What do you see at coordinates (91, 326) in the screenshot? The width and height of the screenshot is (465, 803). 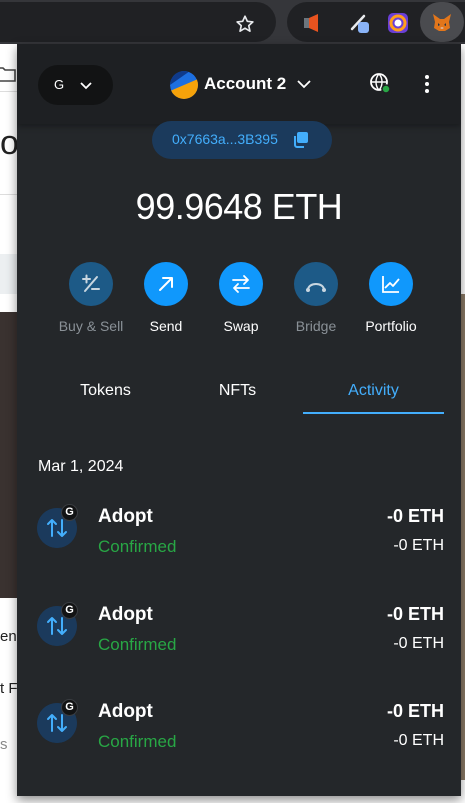 I see `buy-sell-label: Buy & Sell` at bounding box center [91, 326].